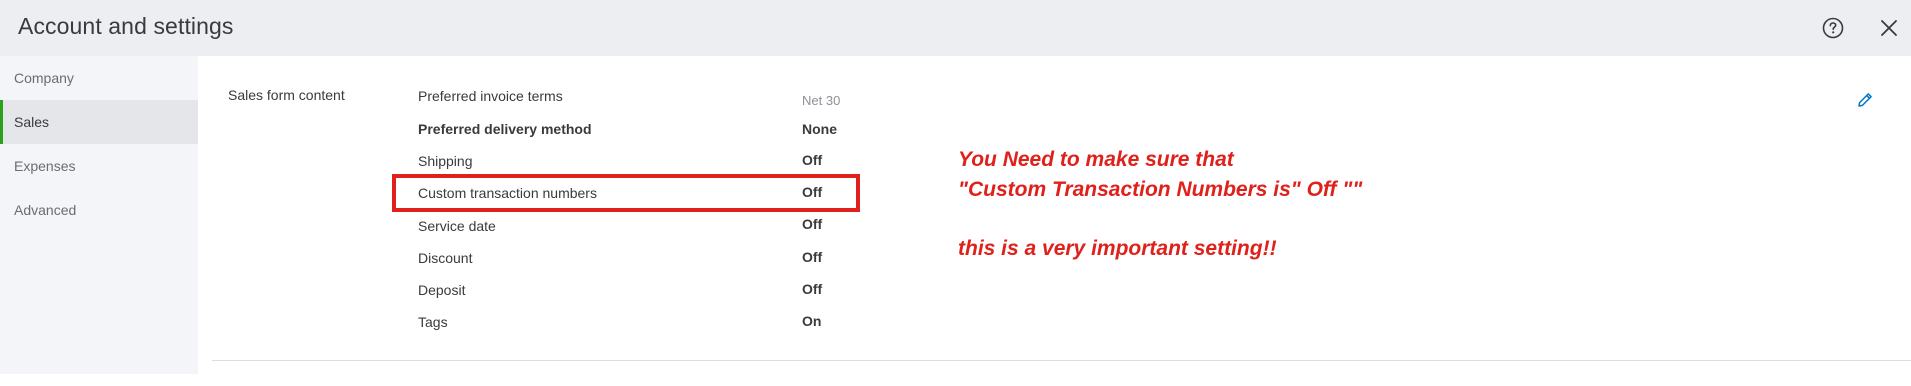  I want to click on row-value-shipping: Off, so click(812, 160).